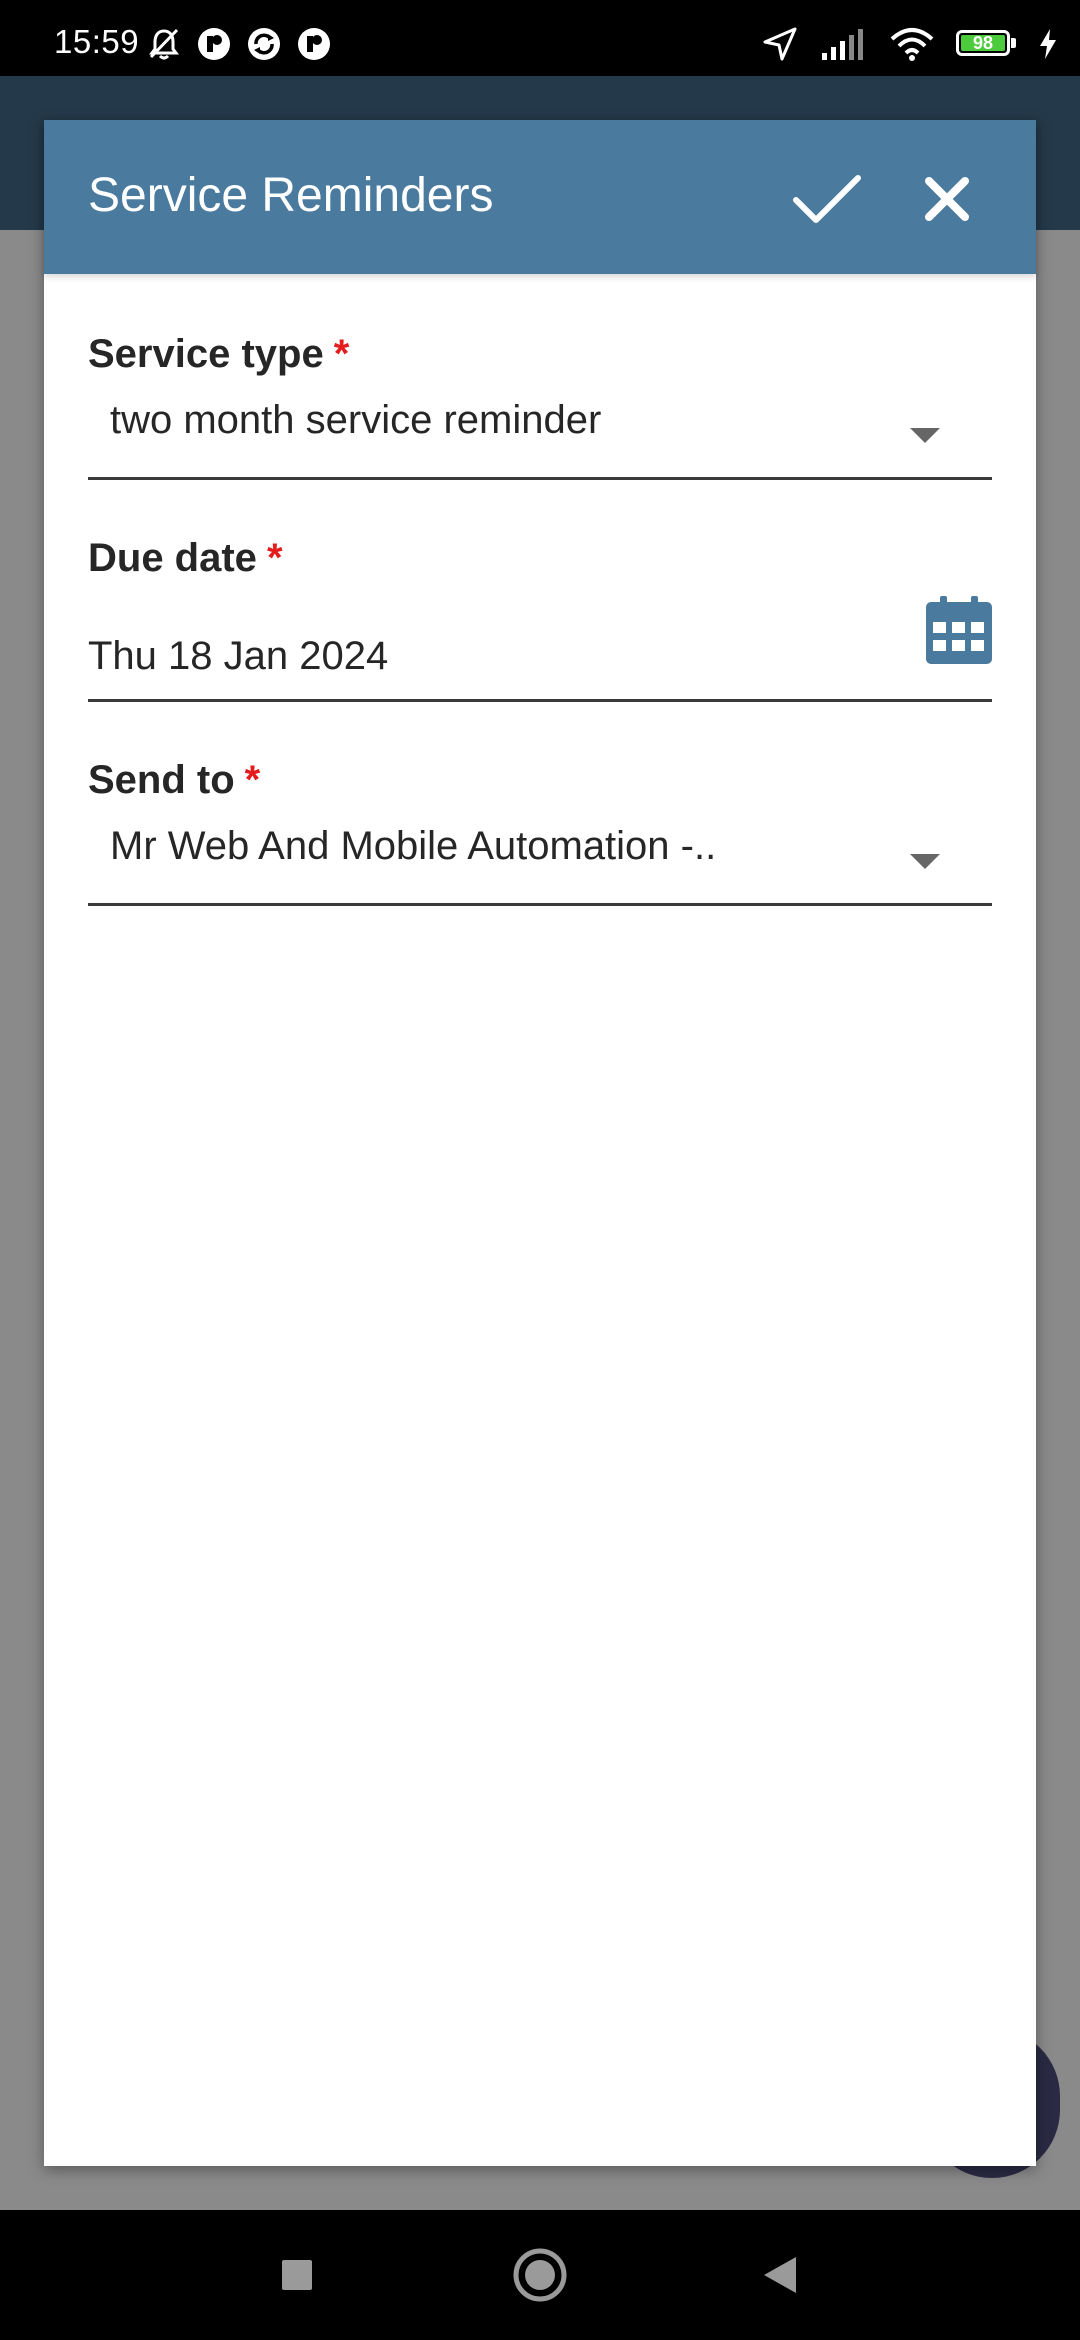  Describe the element at coordinates (97, 41) in the screenshot. I see `status-time: 15:59` at that location.